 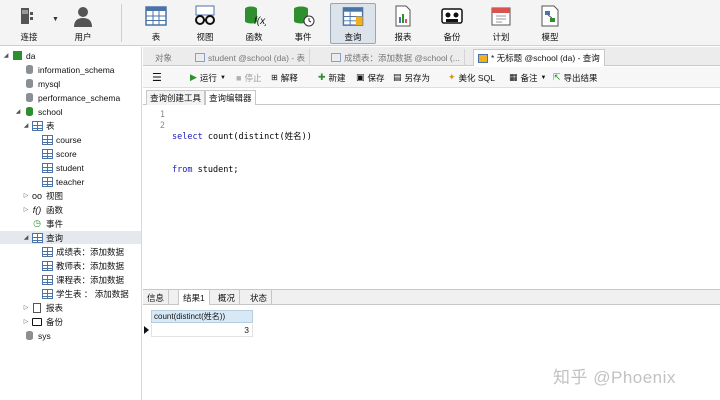 I want to click on tab-profile: 概况, so click(x=227, y=297).